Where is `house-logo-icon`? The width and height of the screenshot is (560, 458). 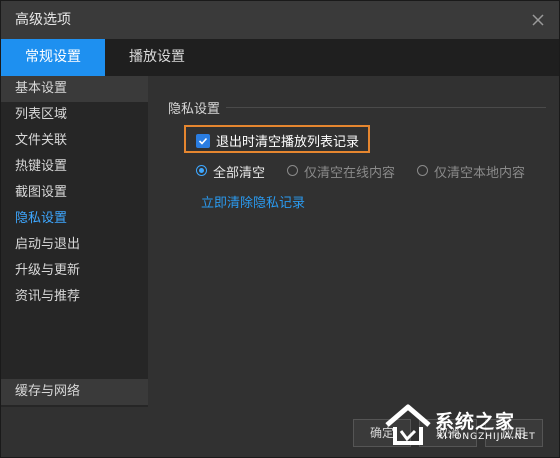
house-logo-icon is located at coordinates (408, 424).